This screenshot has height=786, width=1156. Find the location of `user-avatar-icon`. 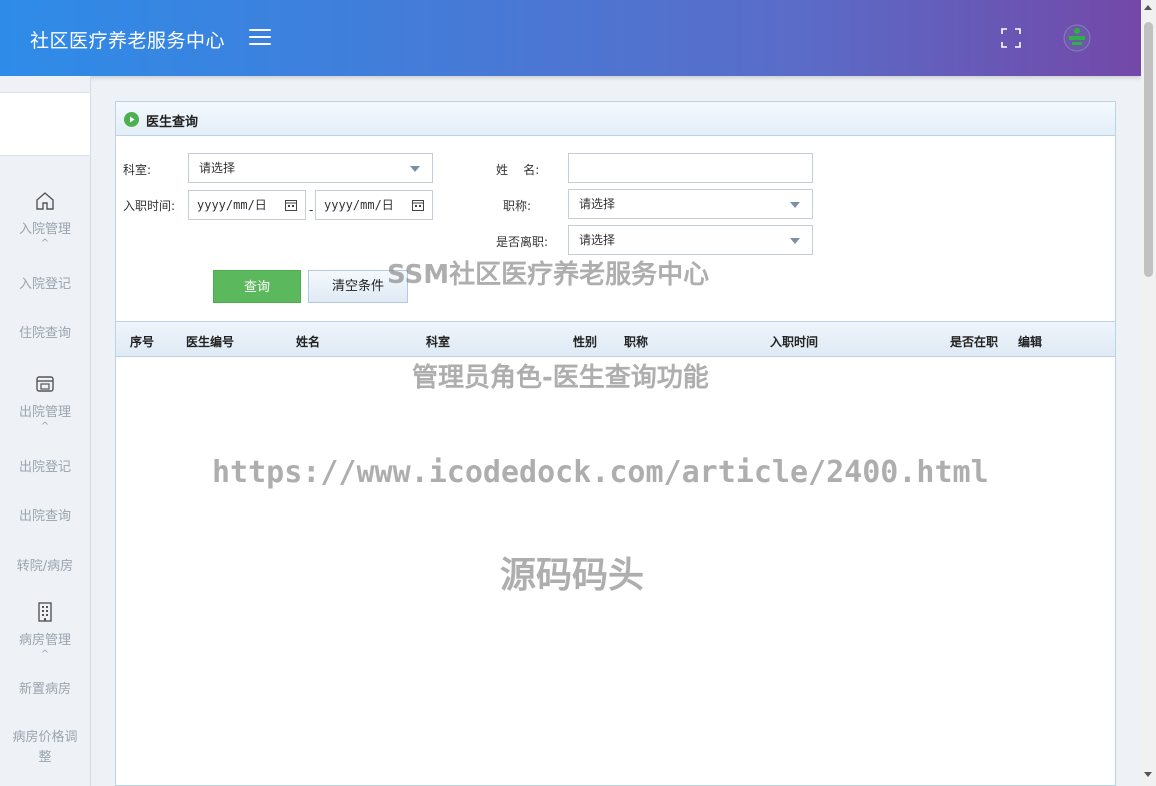

user-avatar-icon is located at coordinates (1077, 38).